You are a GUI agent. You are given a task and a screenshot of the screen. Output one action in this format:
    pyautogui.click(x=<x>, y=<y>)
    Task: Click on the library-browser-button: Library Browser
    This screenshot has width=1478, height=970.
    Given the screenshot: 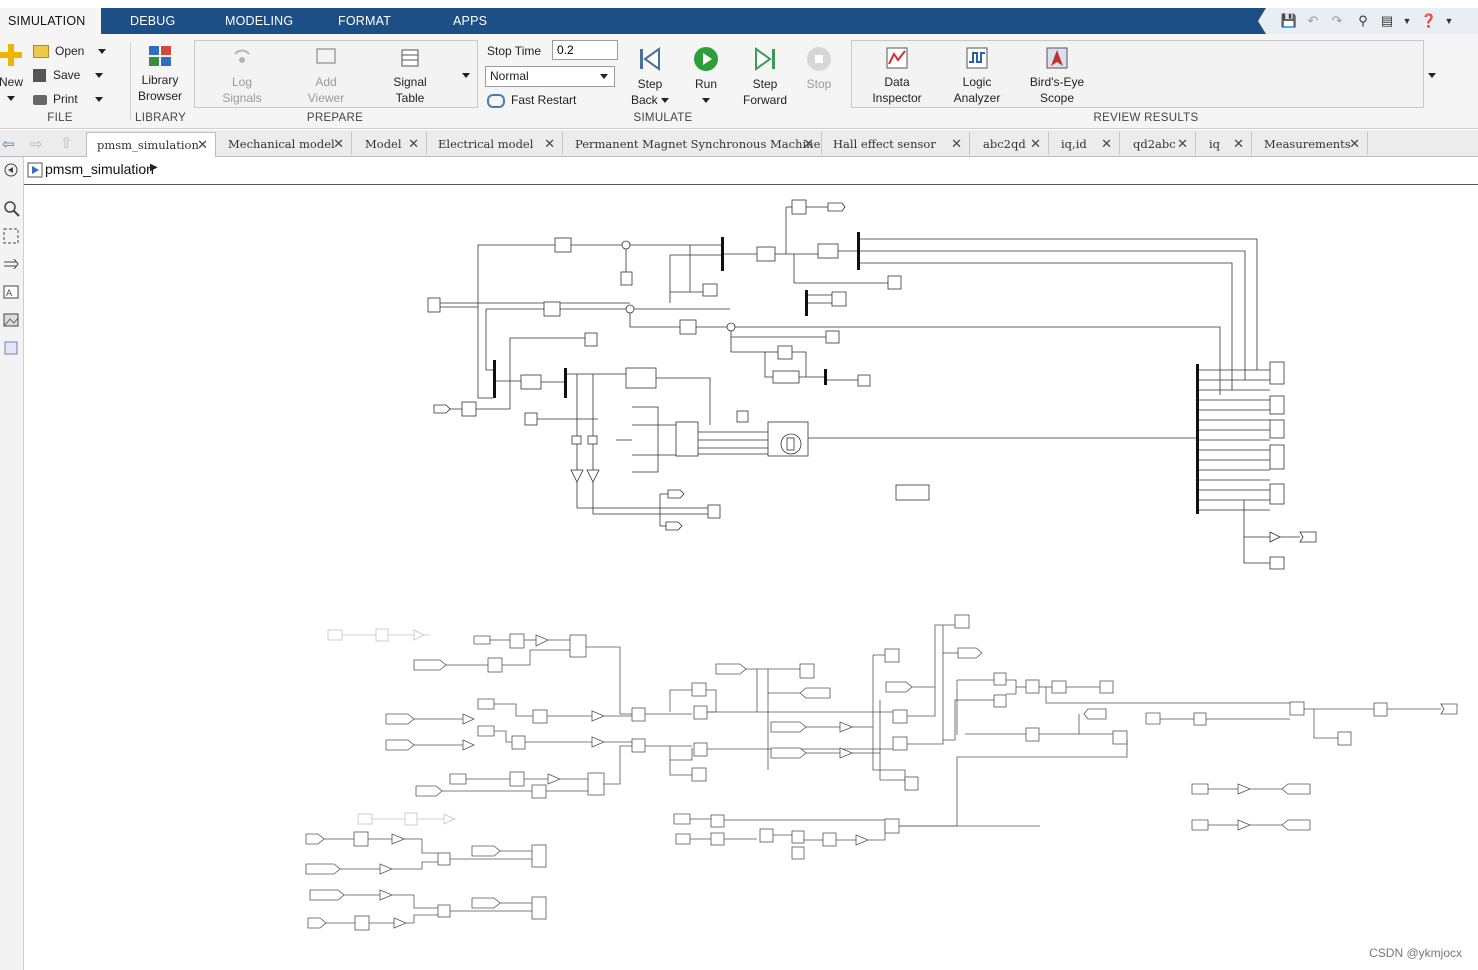 What is the action you would take?
    pyautogui.click(x=160, y=74)
    